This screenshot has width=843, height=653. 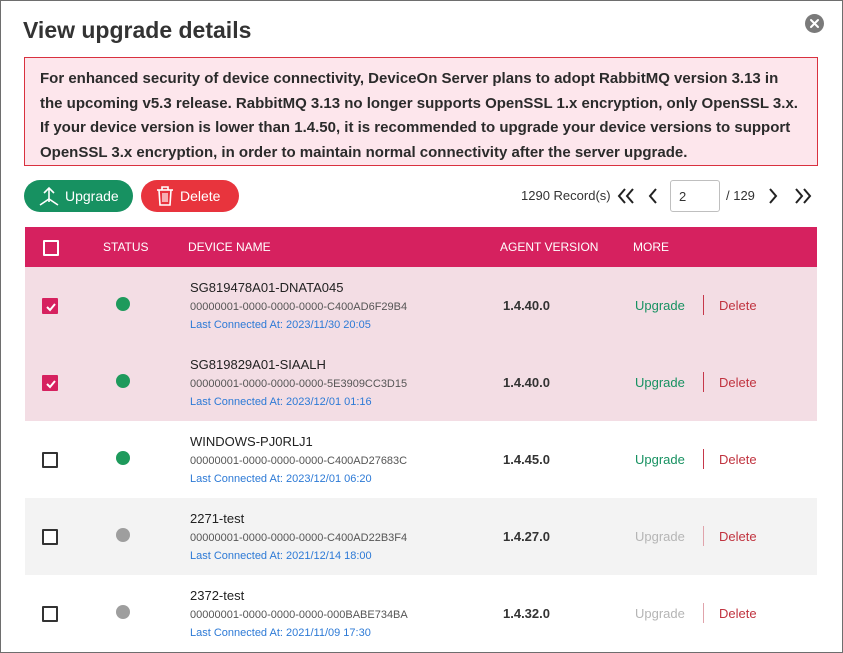 I want to click on select-all-checkbox, so click(x=51, y=248).